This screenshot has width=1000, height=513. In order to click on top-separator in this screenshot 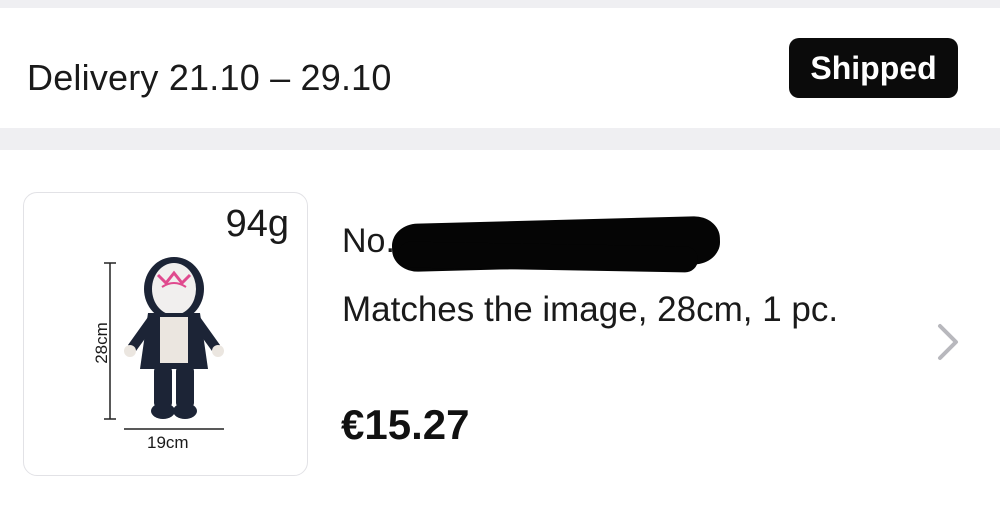, I will do `click(500, 4)`.